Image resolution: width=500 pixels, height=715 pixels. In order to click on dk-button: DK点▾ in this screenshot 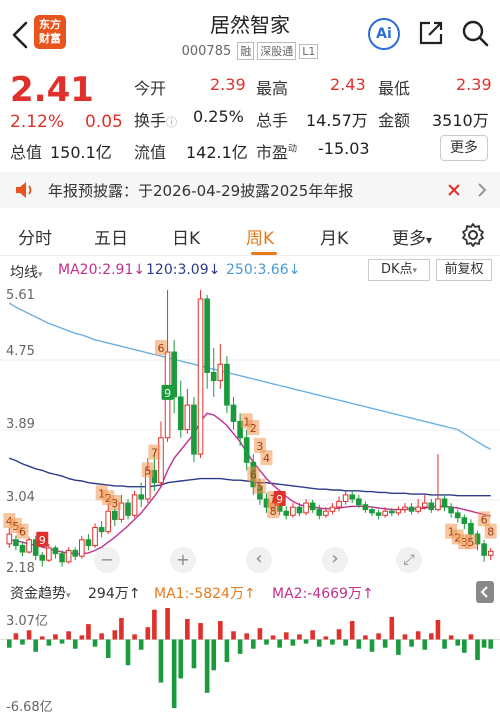, I will do `click(399, 270)`.